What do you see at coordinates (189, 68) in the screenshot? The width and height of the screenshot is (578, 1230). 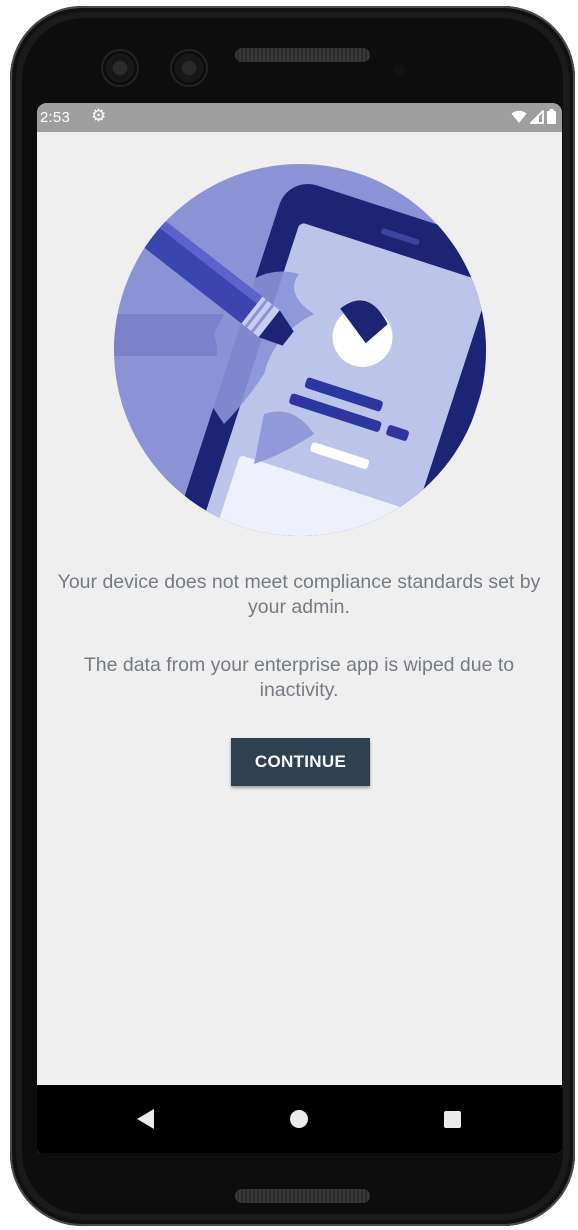 I see `front-camera-right` at bounding box center [189, 68].